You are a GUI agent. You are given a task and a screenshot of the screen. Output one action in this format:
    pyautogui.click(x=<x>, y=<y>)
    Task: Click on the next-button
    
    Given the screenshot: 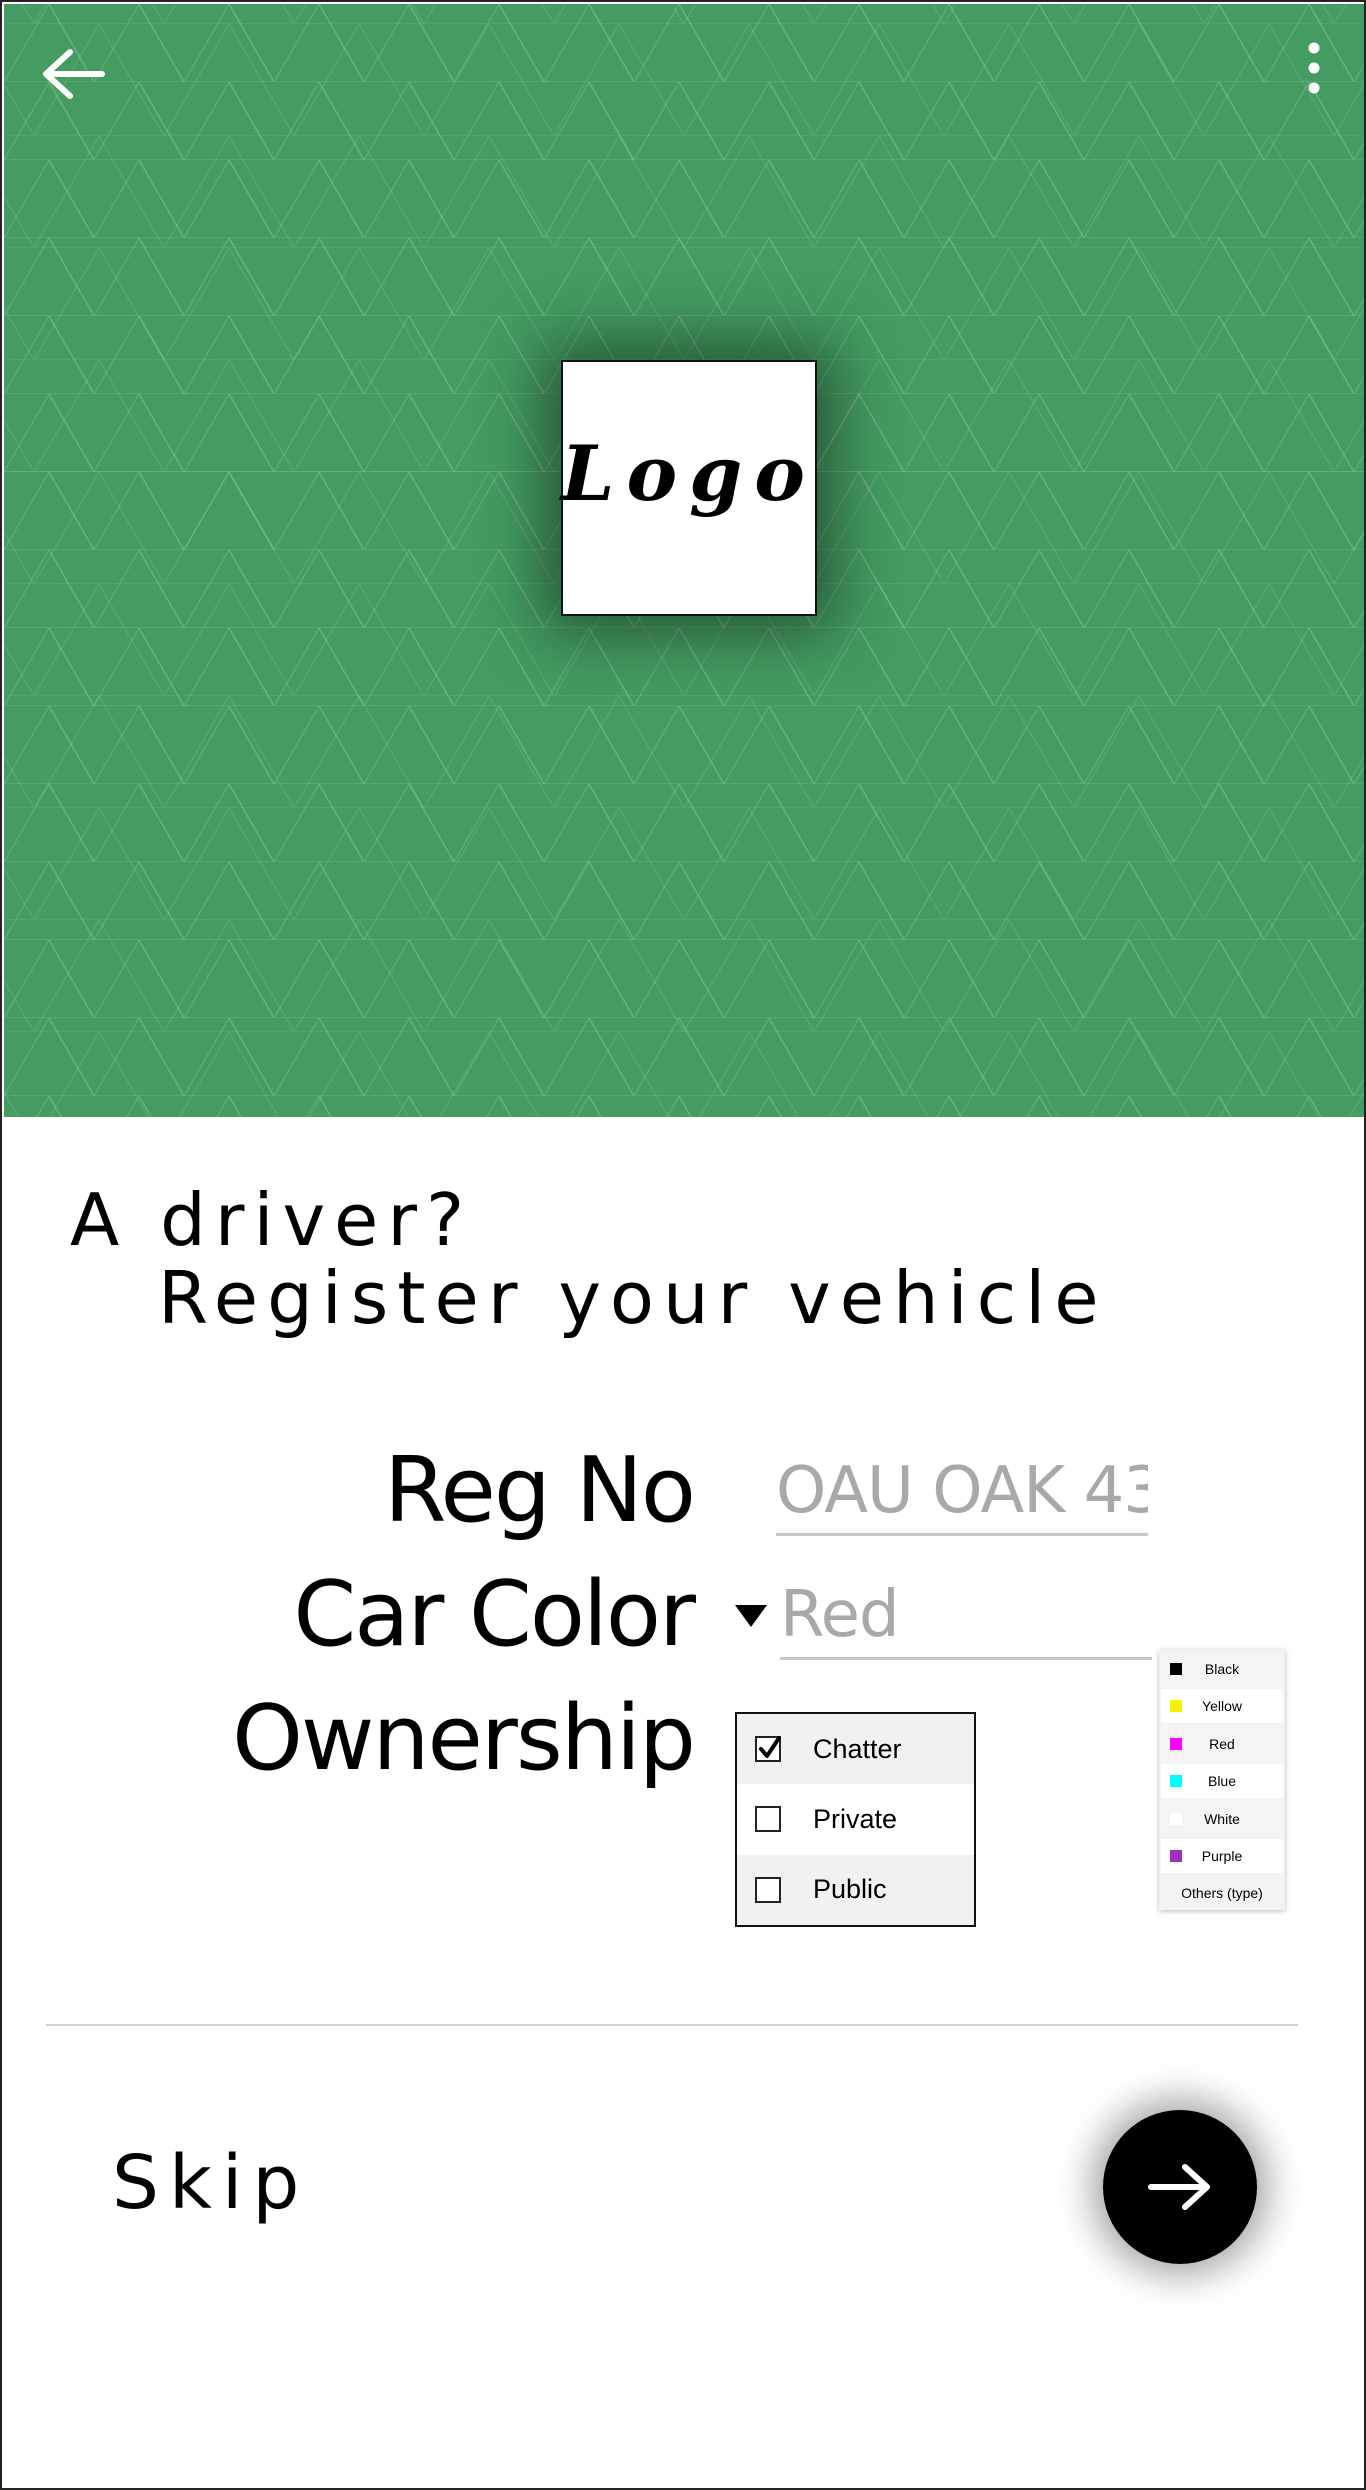 What is the action you would take?
    pyautogui.click(x=1180, y=2187)
    